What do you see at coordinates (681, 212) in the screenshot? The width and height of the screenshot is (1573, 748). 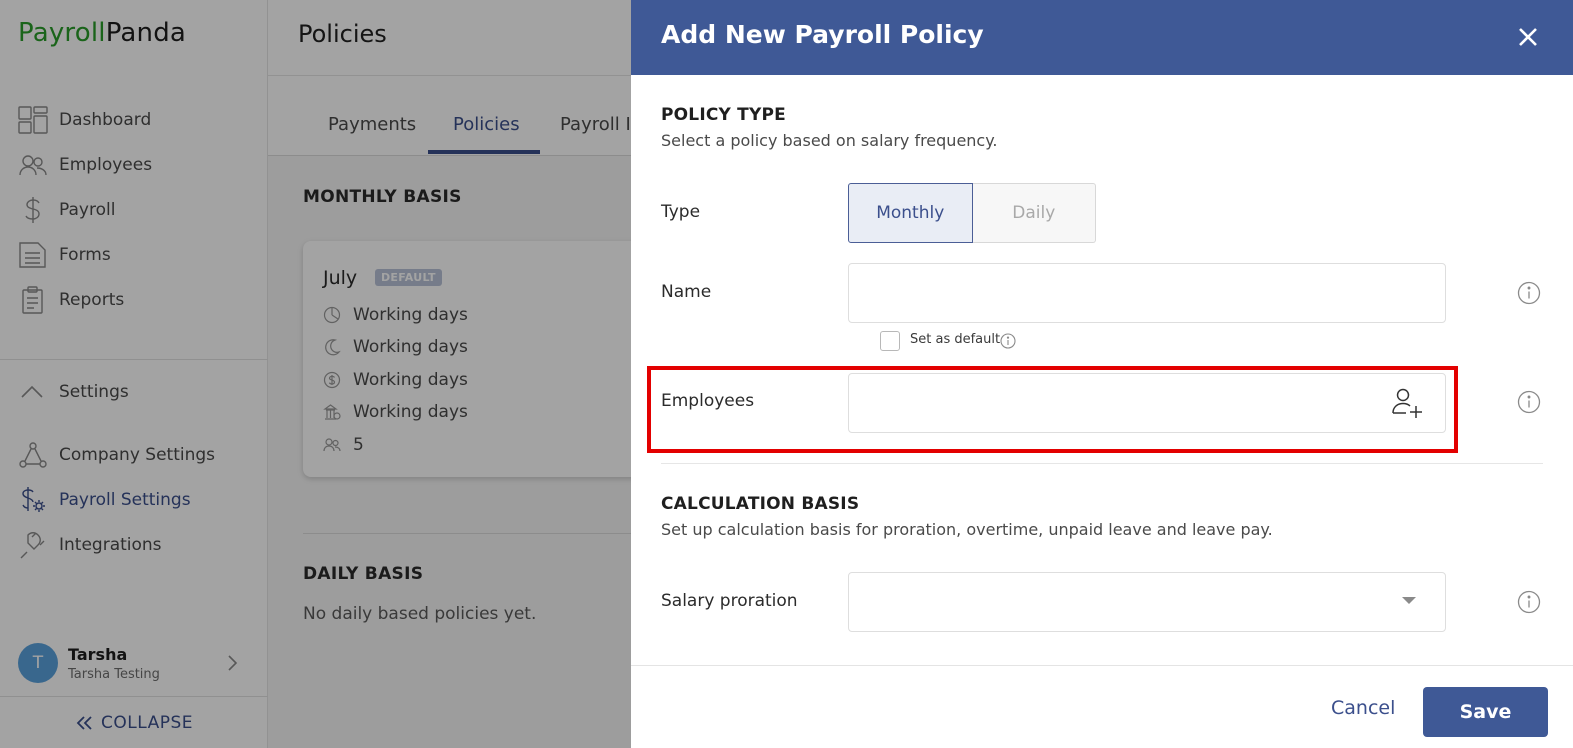 I see `type-label: Type` at bounding box center [681, 212].